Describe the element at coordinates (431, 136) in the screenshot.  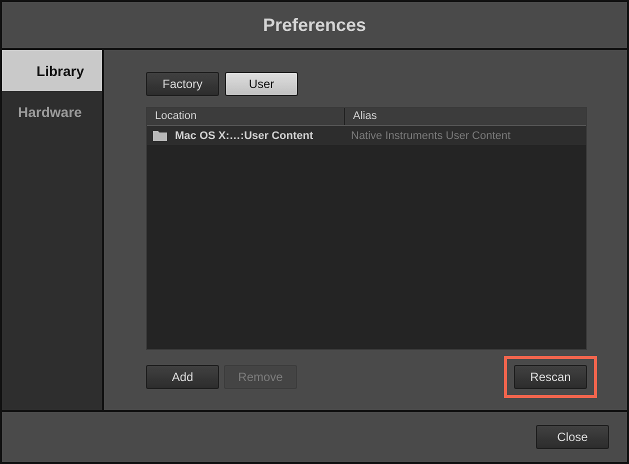
I see `table-cell: Native Instruments User Content` at that location.